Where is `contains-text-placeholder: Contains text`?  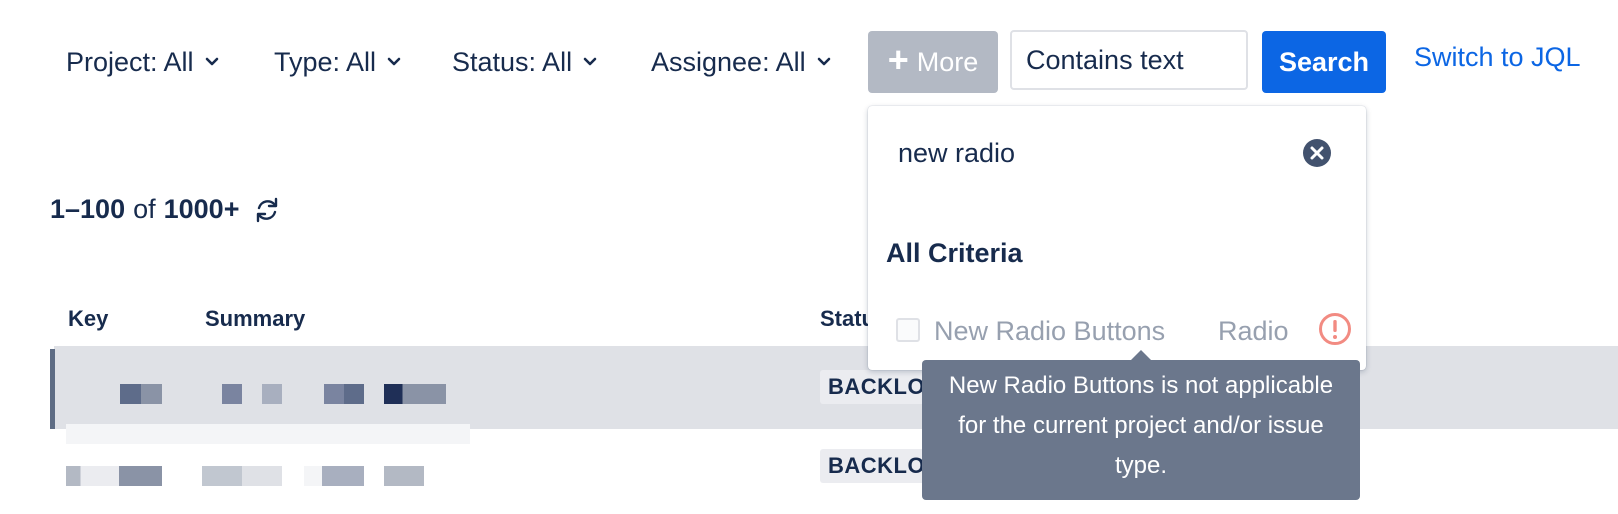 contains-text-placeholder: Contains text is located at coordinates (1105, 59).